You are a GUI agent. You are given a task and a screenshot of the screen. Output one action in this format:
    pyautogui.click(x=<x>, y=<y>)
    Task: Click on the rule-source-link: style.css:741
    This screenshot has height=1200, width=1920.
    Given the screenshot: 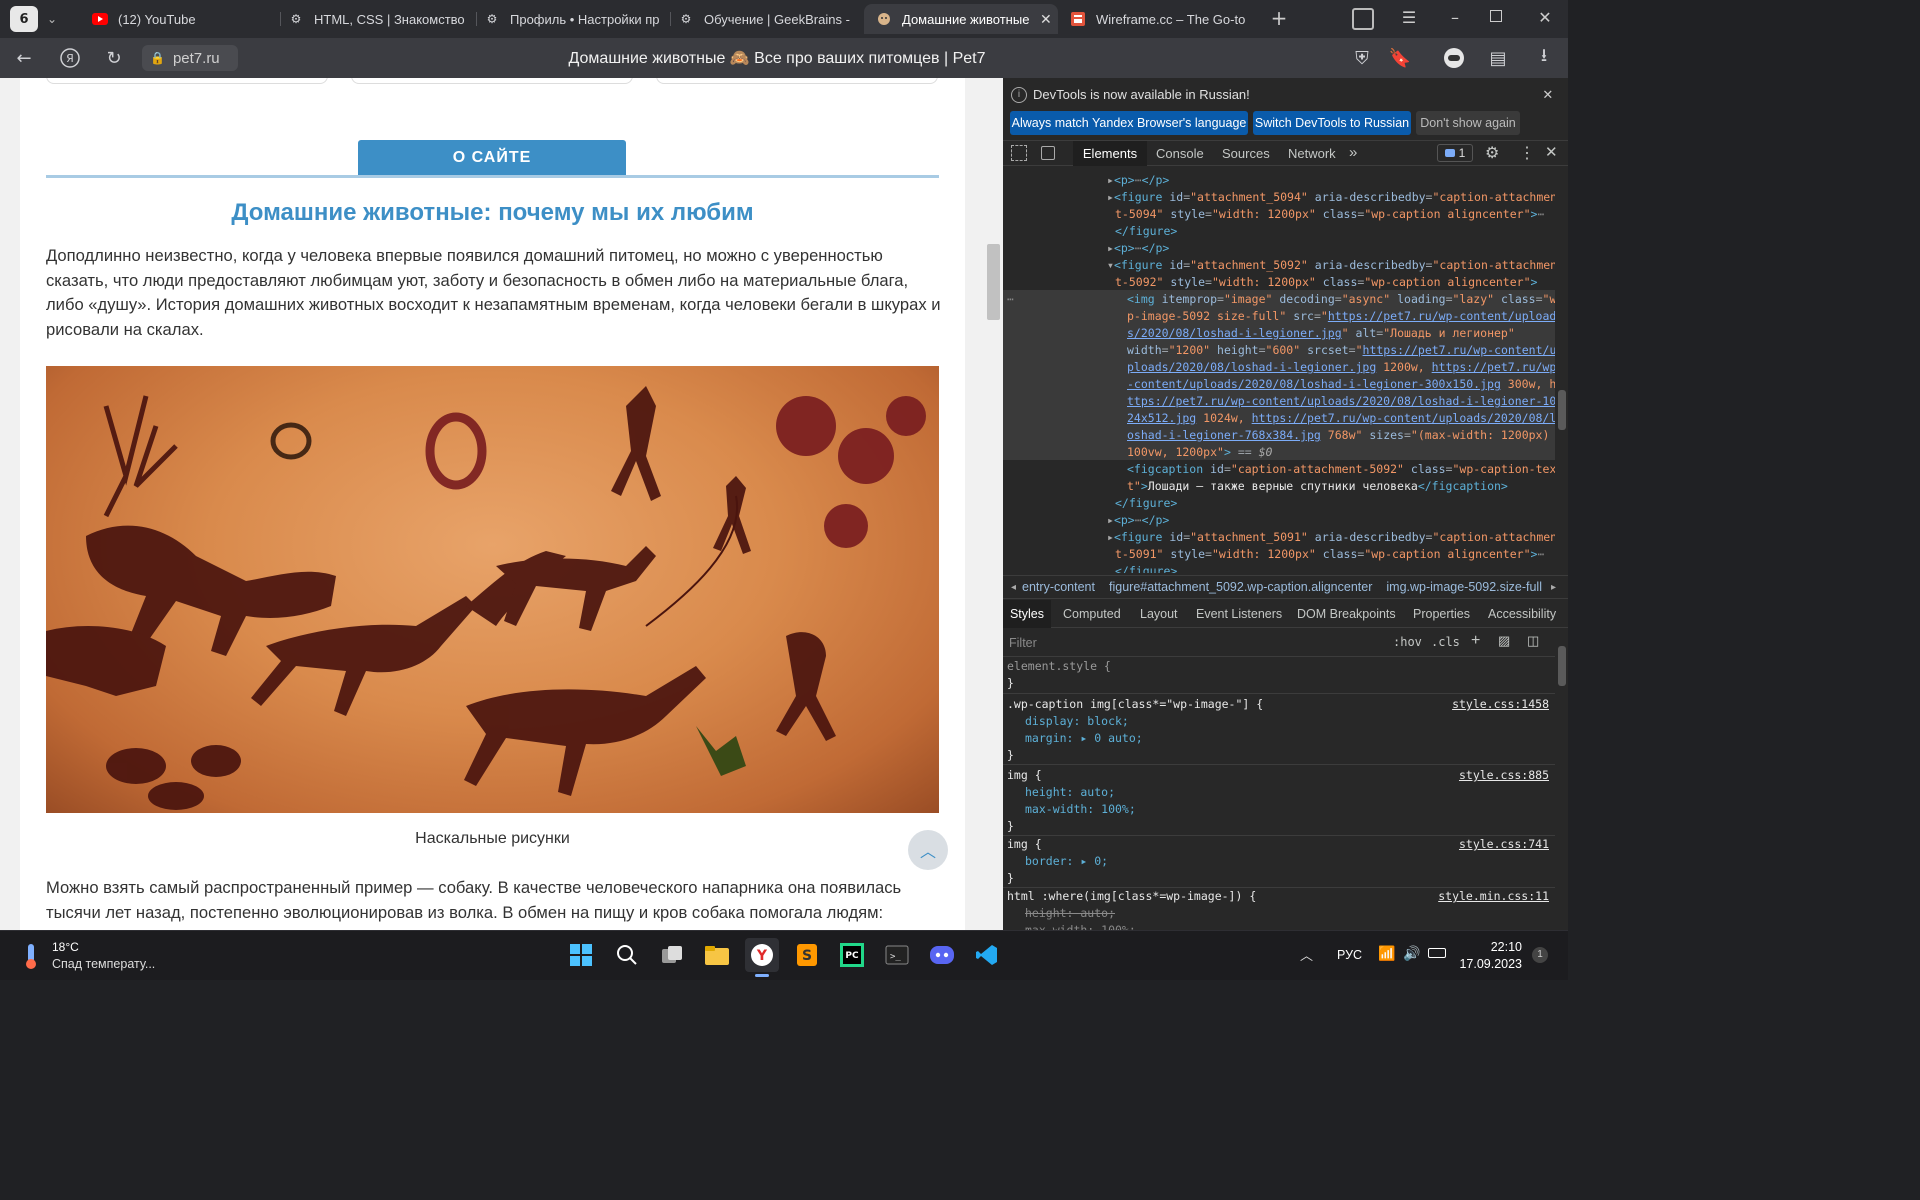 What is the action you would take?
    pyautogui.click(x=1486, y=844)
    